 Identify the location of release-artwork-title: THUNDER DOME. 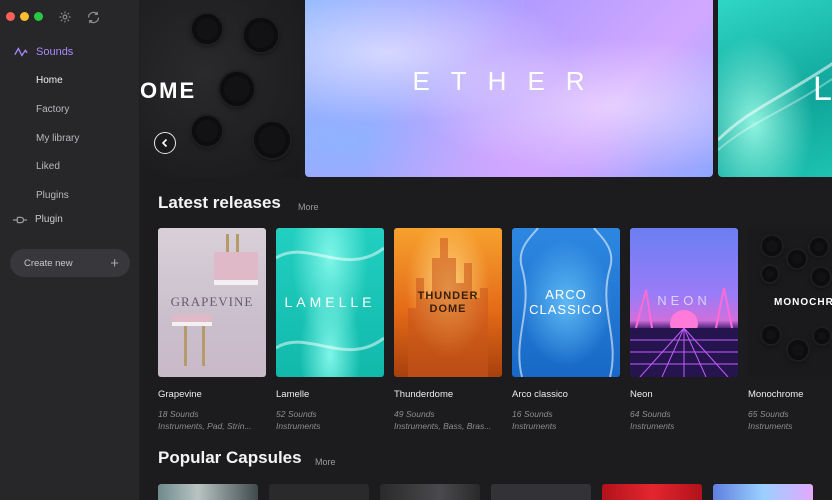
(448, 302).